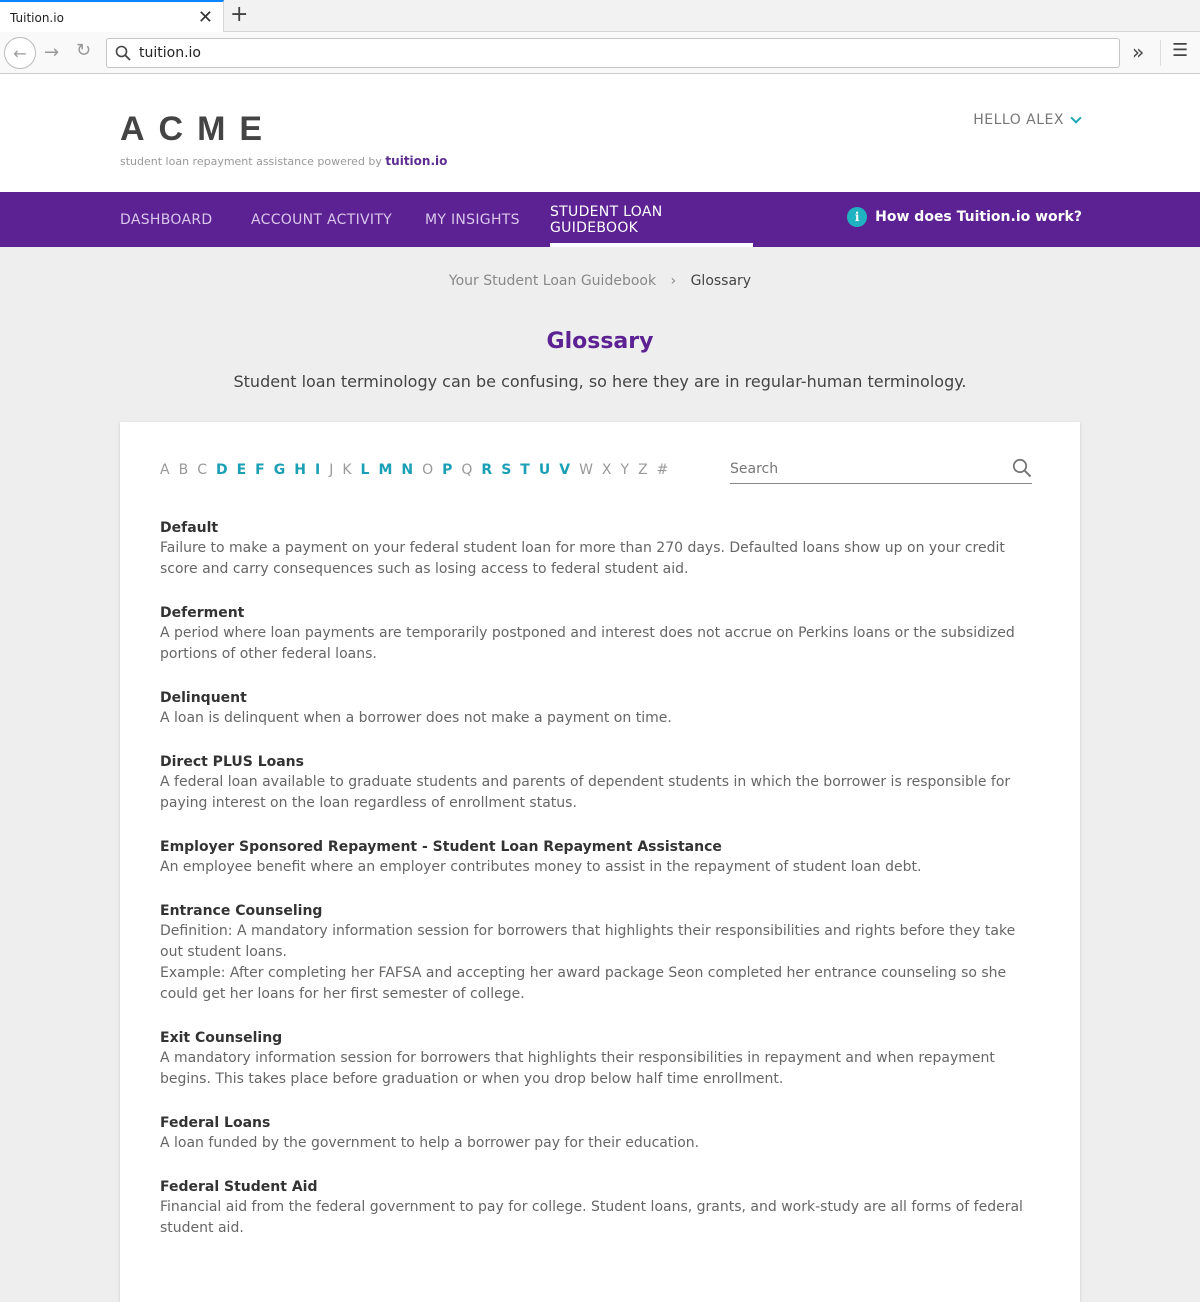  What do you see at coordinates (1076, 118) in the screenshot?
I see `chevron-down-icon` at bounding box center [1076, 118].